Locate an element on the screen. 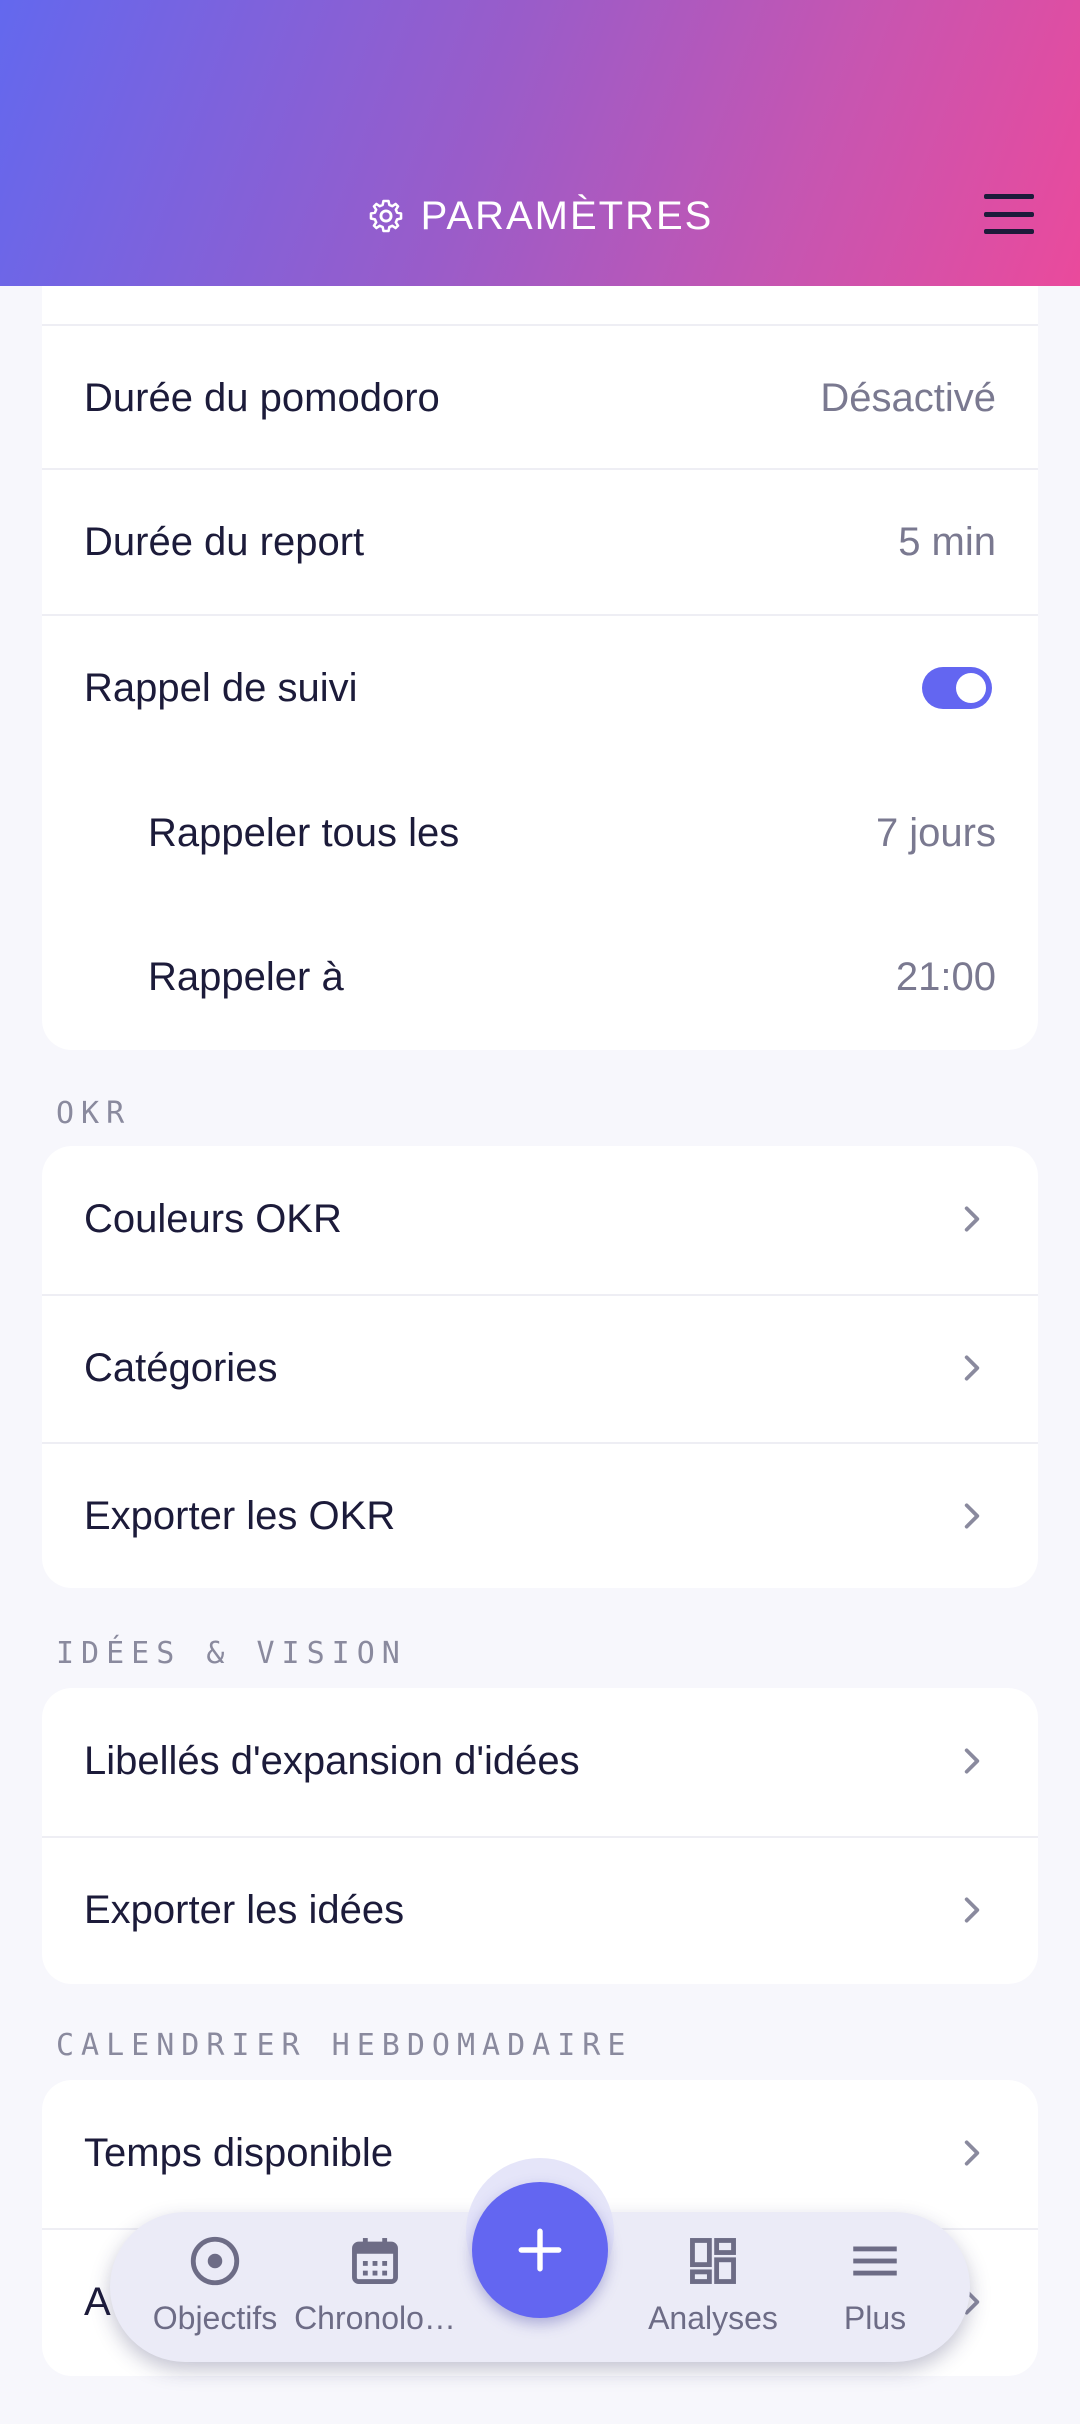 This screenshot has width=1080, height=2424. page-title: PARAMÈTRES is located at coordinates (540, 216).